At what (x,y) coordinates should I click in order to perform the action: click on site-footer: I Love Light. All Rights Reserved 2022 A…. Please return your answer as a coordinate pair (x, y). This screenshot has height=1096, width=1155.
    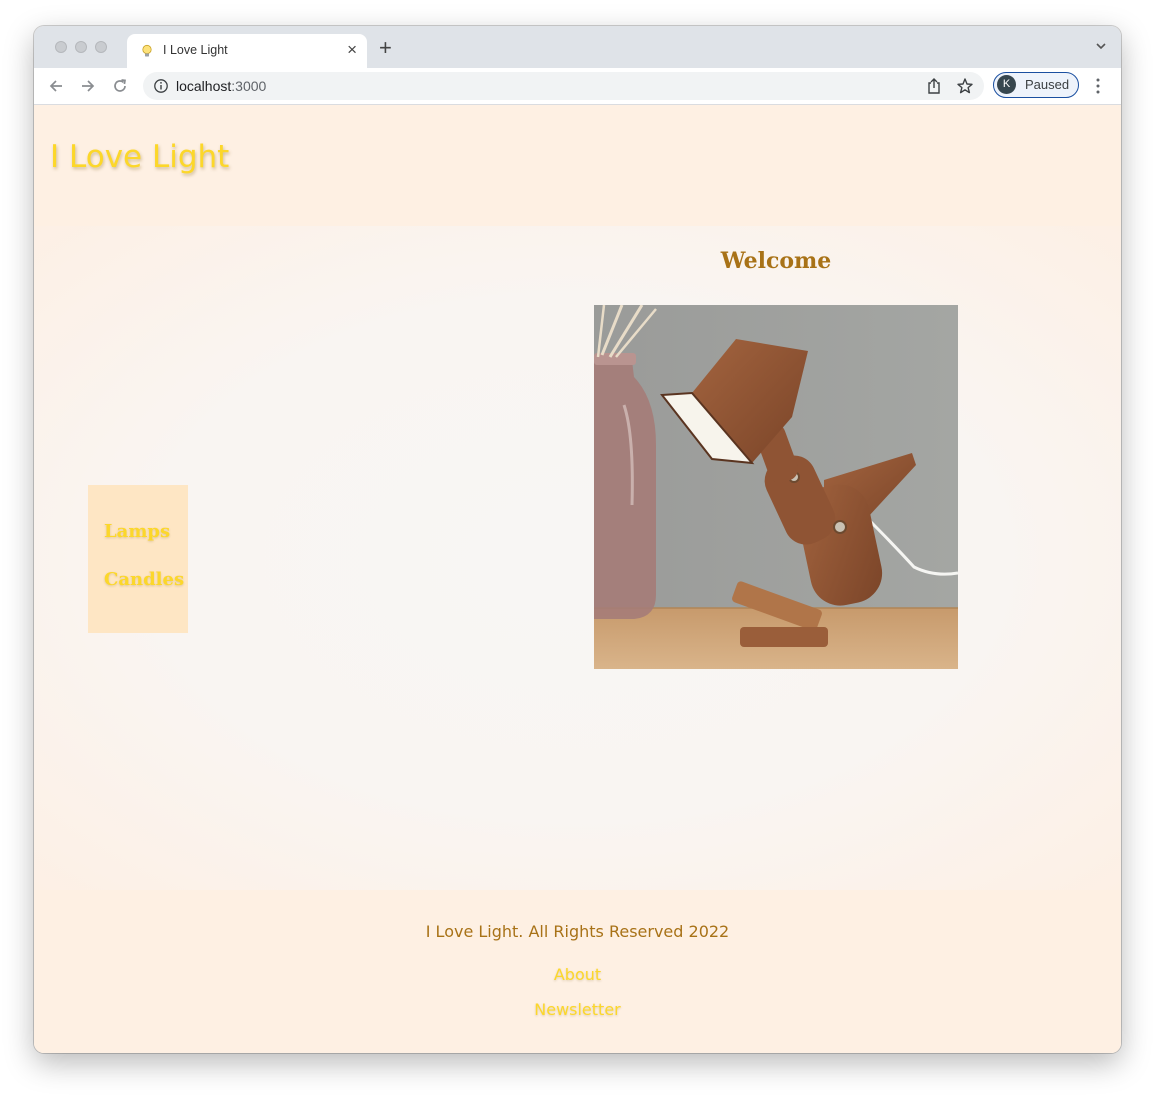
    Looking at the image, I should click on (577, 971).